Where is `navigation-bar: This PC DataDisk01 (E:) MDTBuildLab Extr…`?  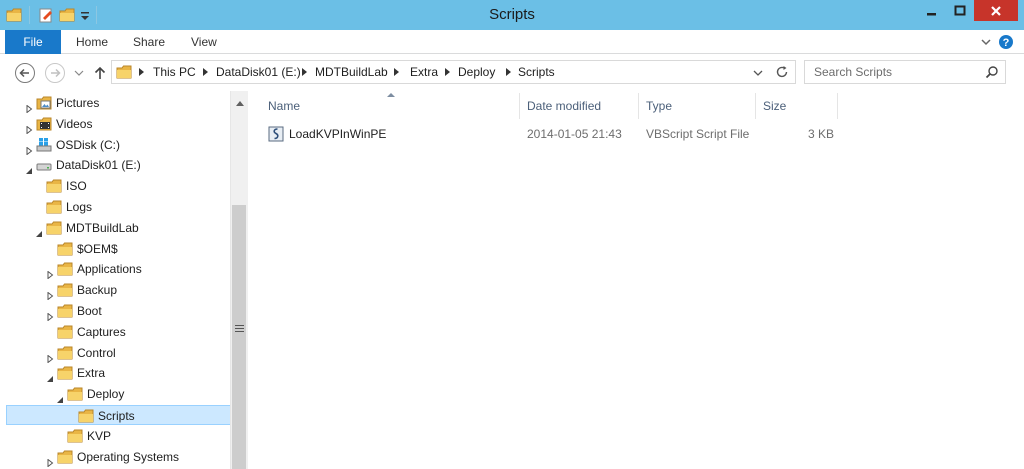
navigation-bar: This PC DataDisk01 (E:) MDTBuildLab Extr… is located at coordinates (512, 73).